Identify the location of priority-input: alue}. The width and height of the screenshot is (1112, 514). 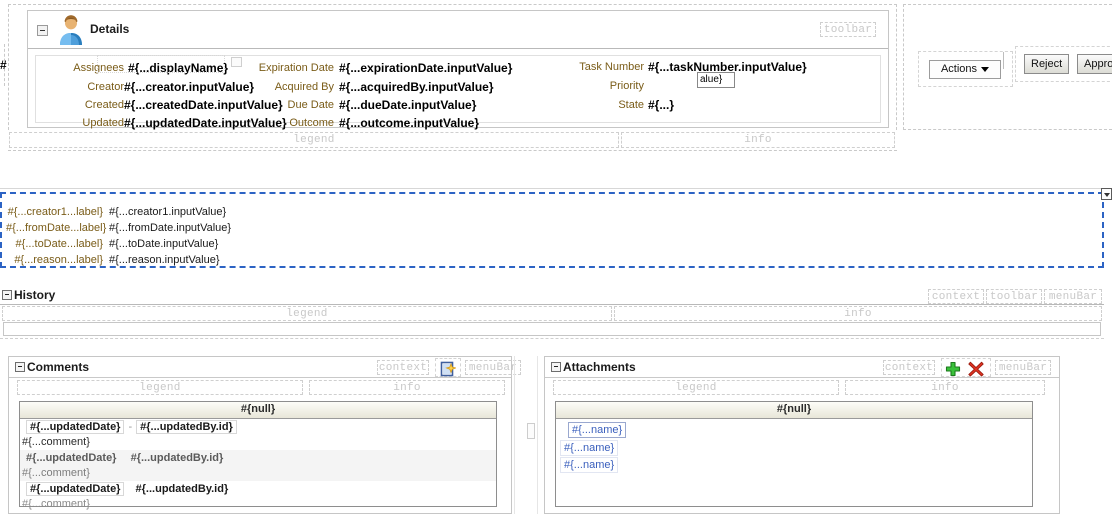
(716, 80).